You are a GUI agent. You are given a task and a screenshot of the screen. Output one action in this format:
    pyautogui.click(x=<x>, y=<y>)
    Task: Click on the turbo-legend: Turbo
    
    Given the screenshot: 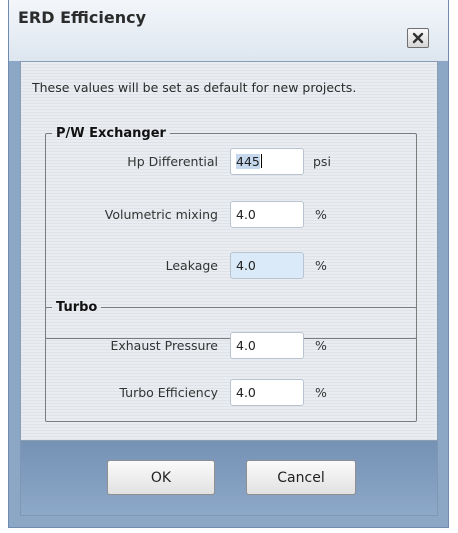 What is the action you would take?
    pyautogui.click(x=77, y=307)
    